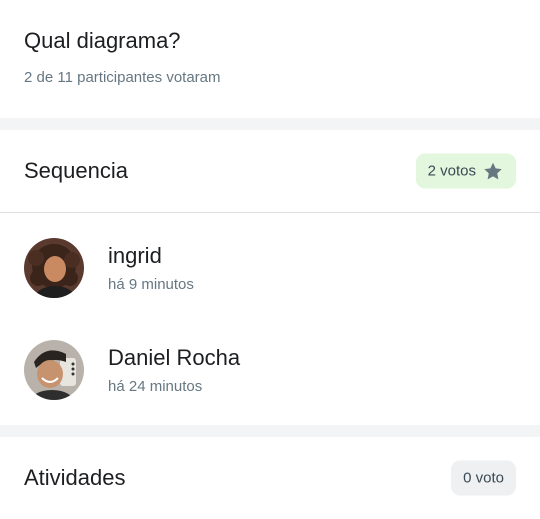 The width and height of the screenshot is (540, 519). I want to click on vote-count-label: 2 votos, so click(451, 171).